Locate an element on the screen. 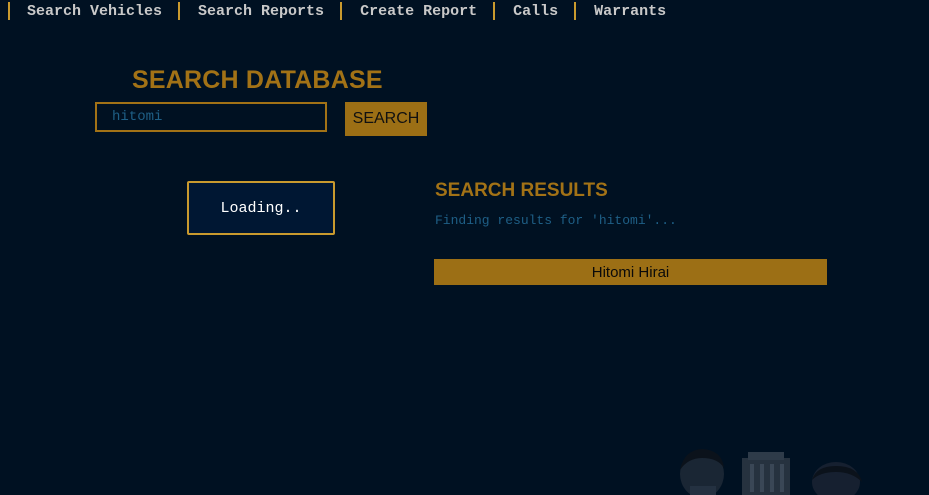  search-button: SEARCH is located at coordinates (386, 119).